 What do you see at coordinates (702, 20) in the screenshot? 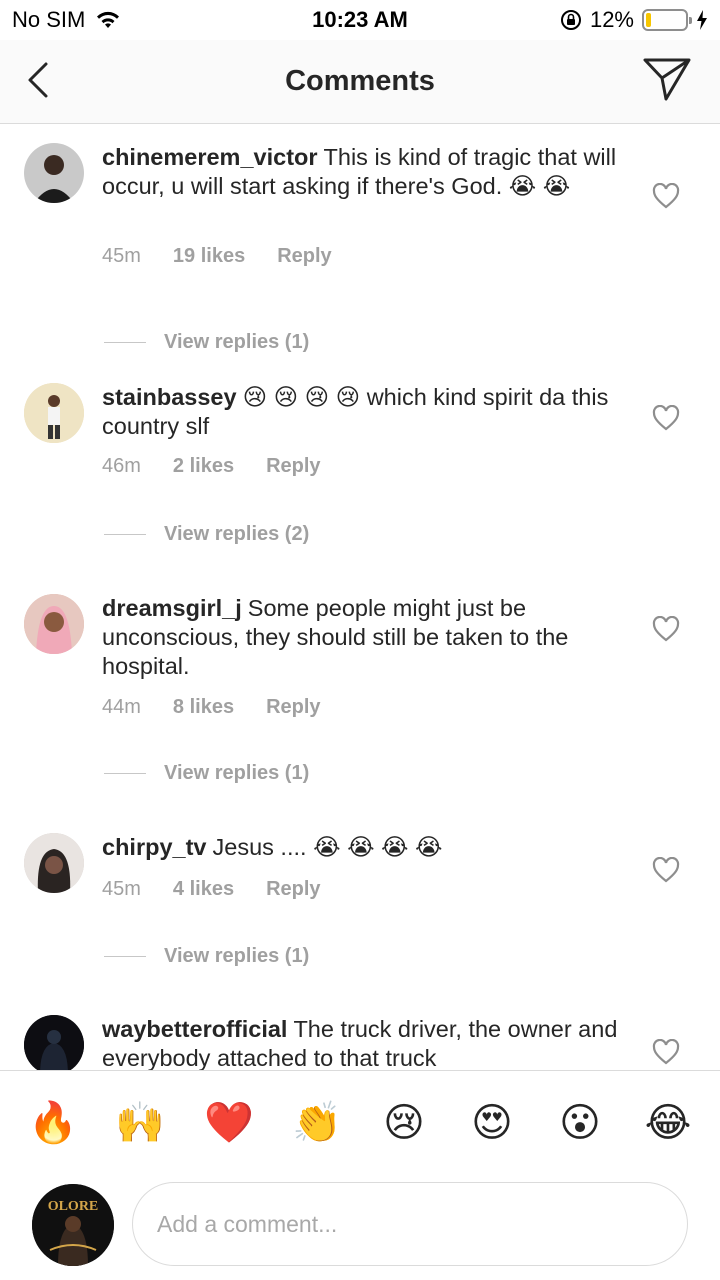
I see `charging-icon` at bounding box center [702, 20].